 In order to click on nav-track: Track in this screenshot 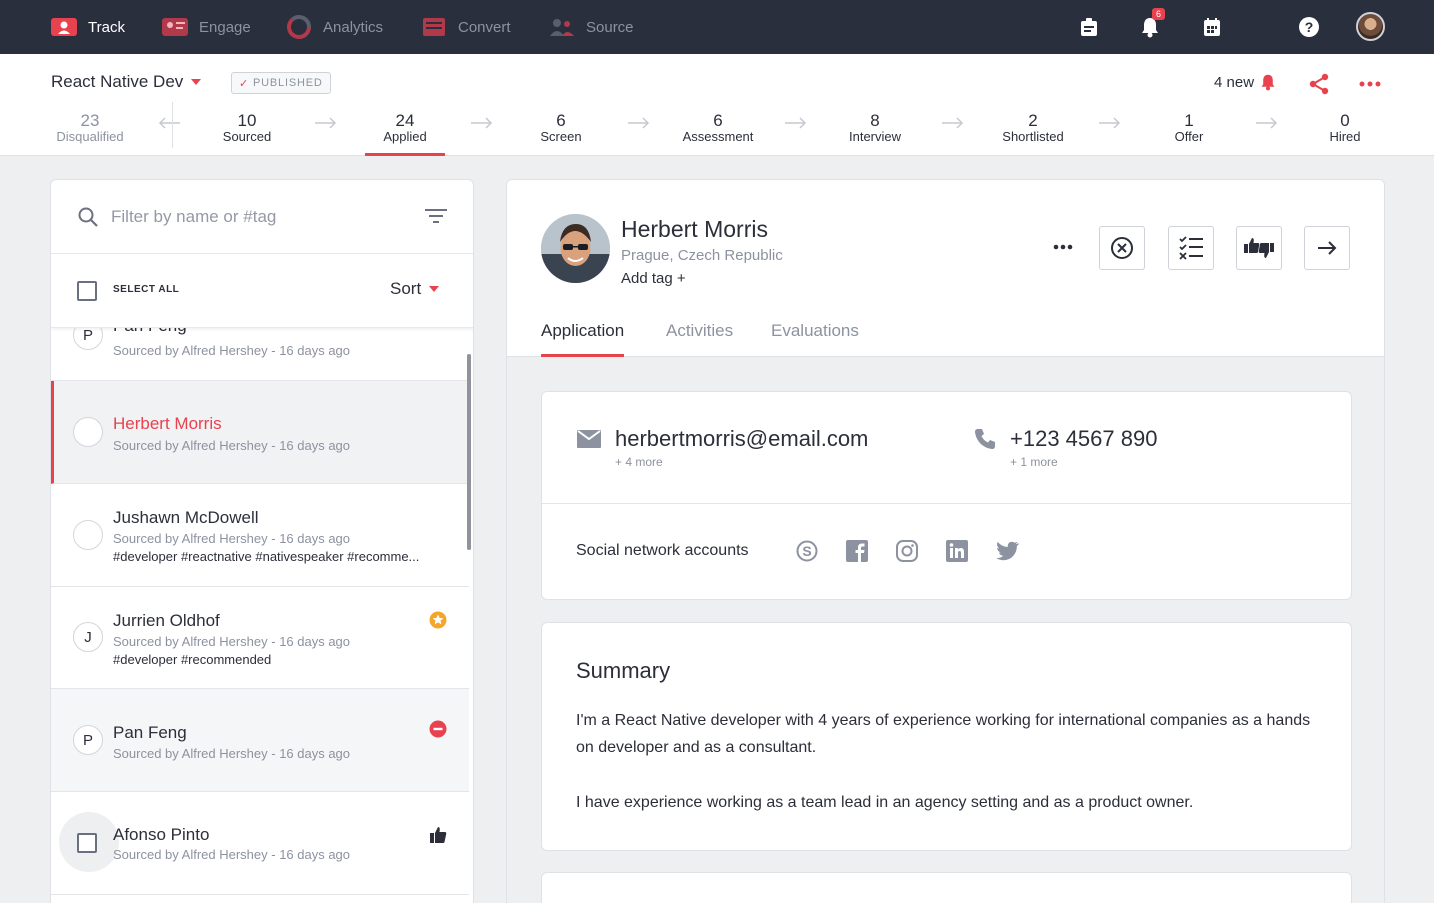, I will do `click(87, 27)`.